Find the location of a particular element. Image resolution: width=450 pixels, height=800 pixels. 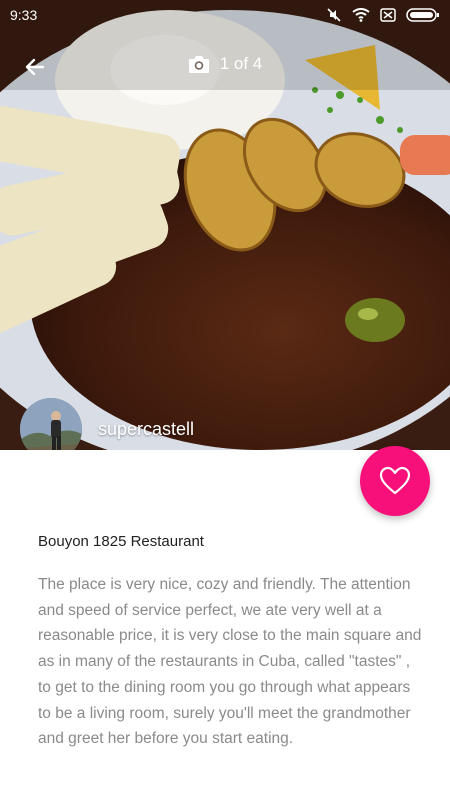

place-name: Bouyon 1825 Restaurant is located at coordinates (121, 541).